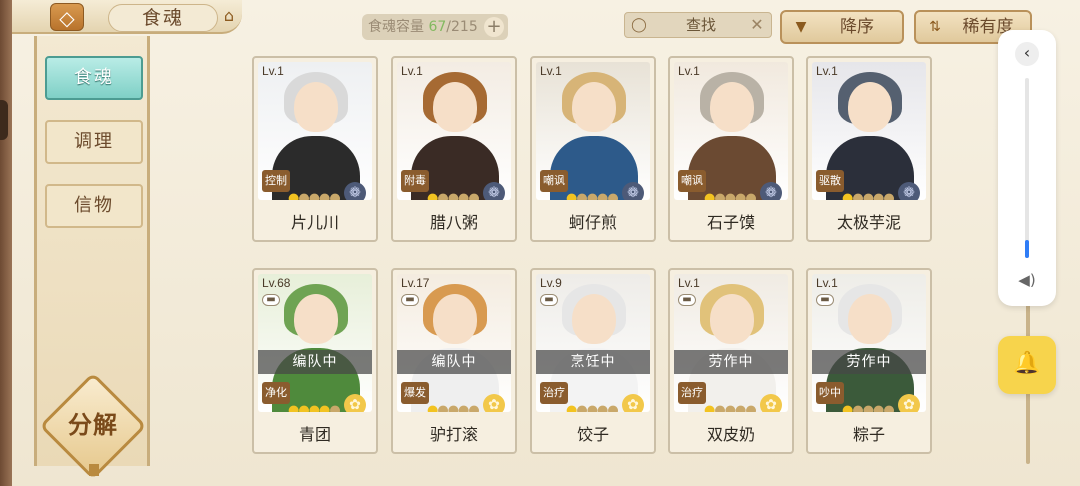 Image resolution: width=1080 pixels, height=486 pixels. I want to click on tassel-ornament, so click(94, 470).